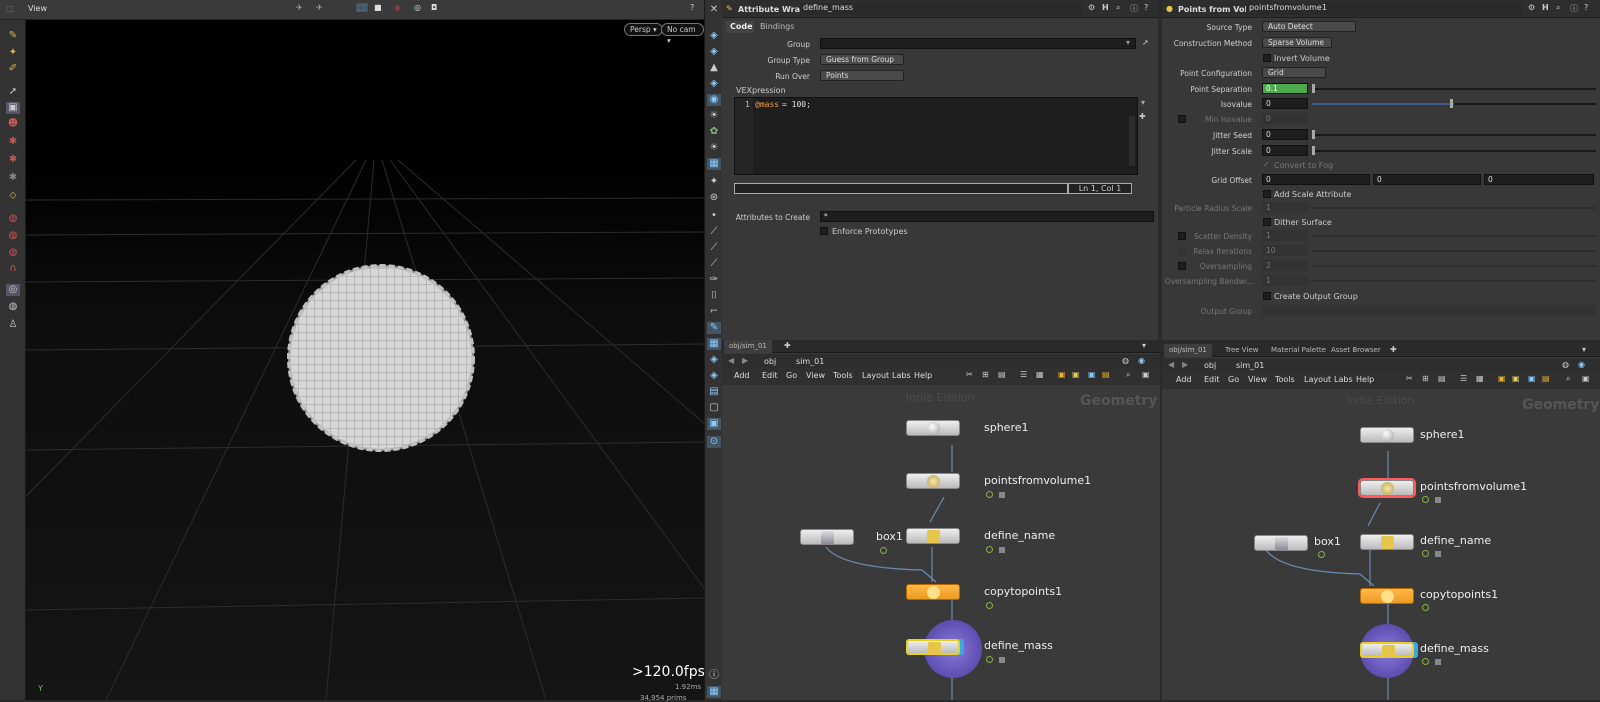  What do you see at coordinates (714, 10) in the screenshot?
I see `close-icon: ✕` at bounding box center [714, 10].